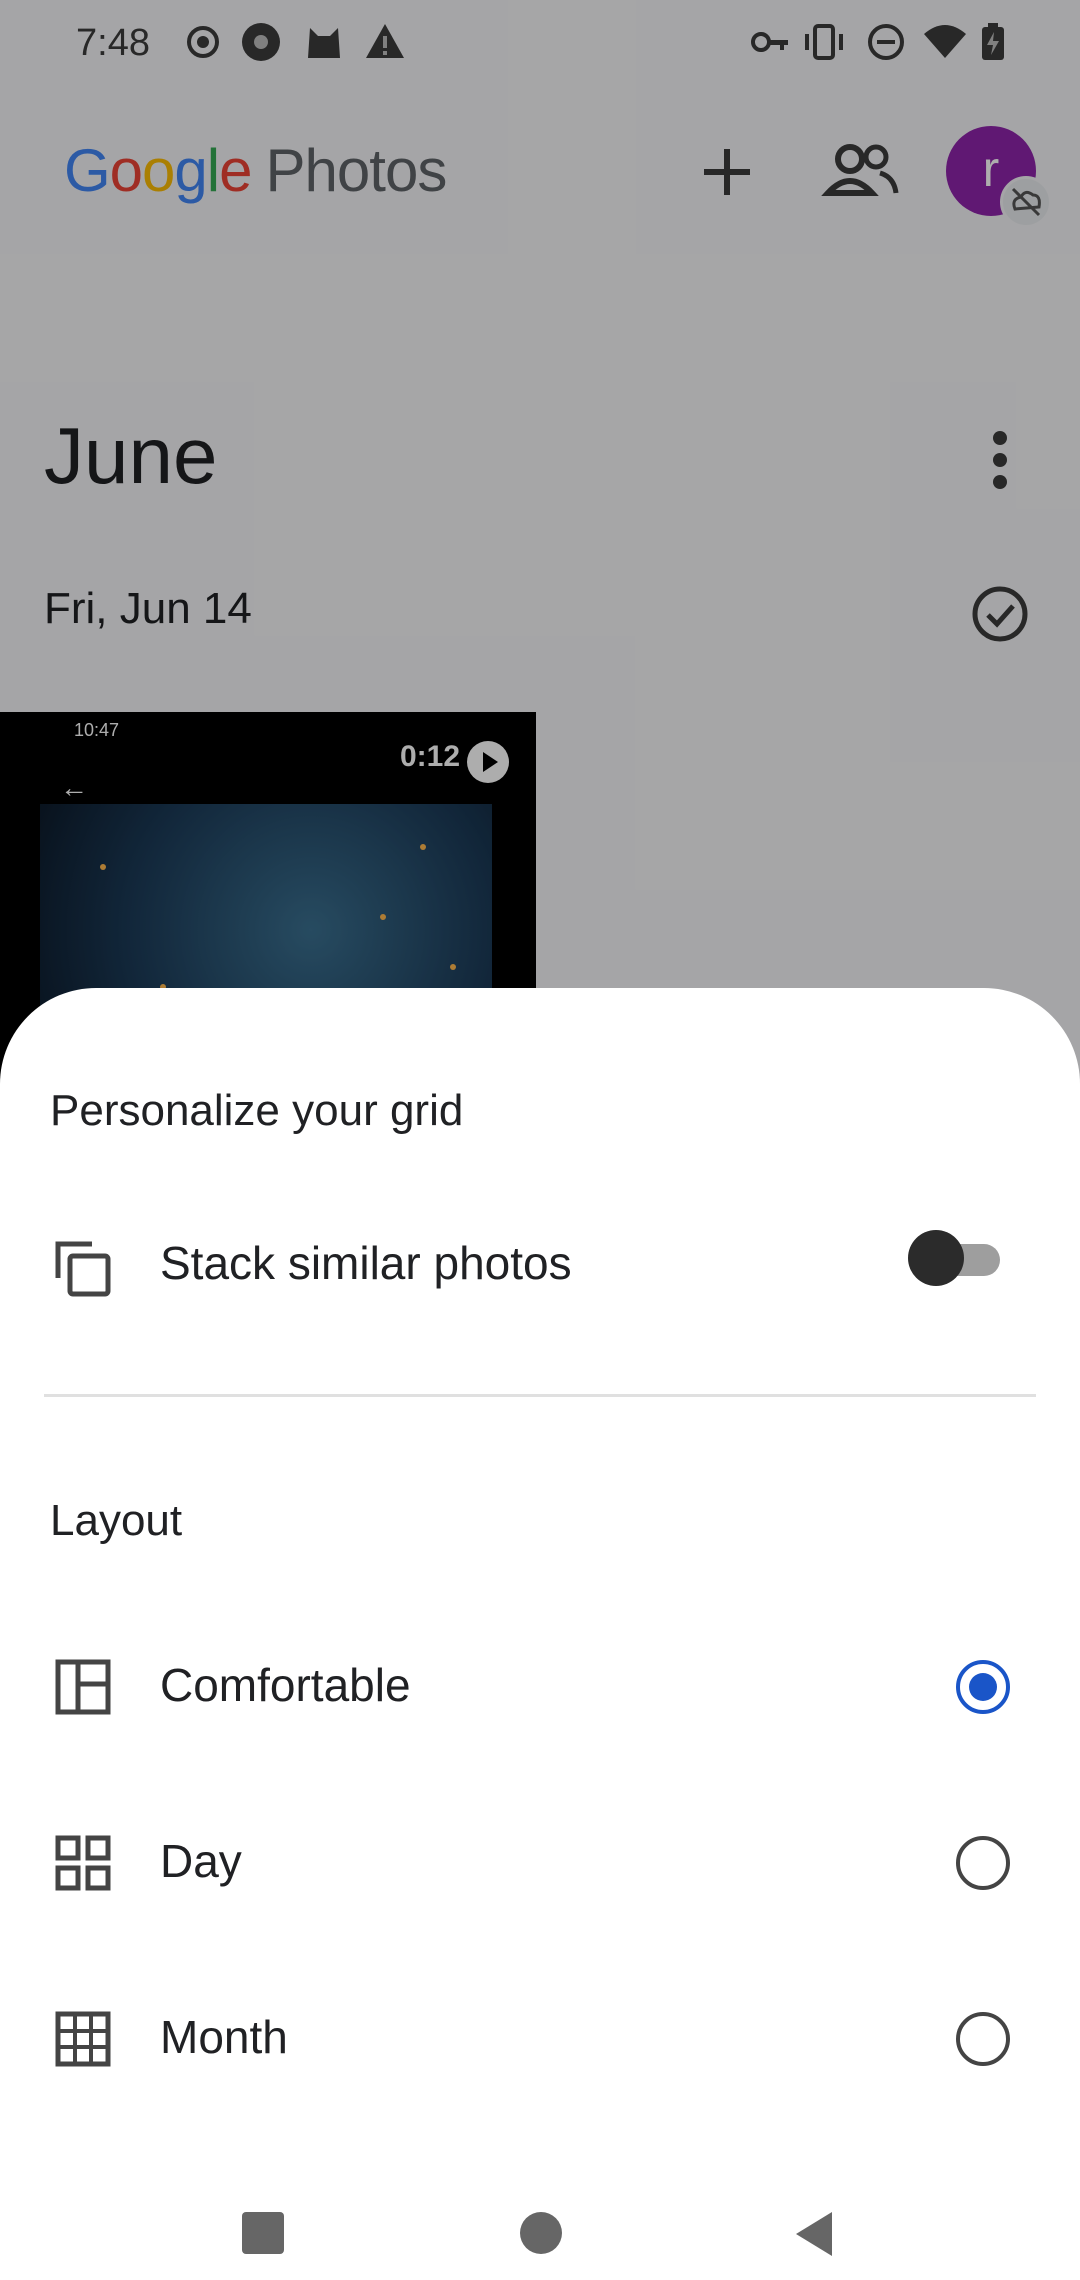  I want to click on system-nav-bar, so click(540, 2230).